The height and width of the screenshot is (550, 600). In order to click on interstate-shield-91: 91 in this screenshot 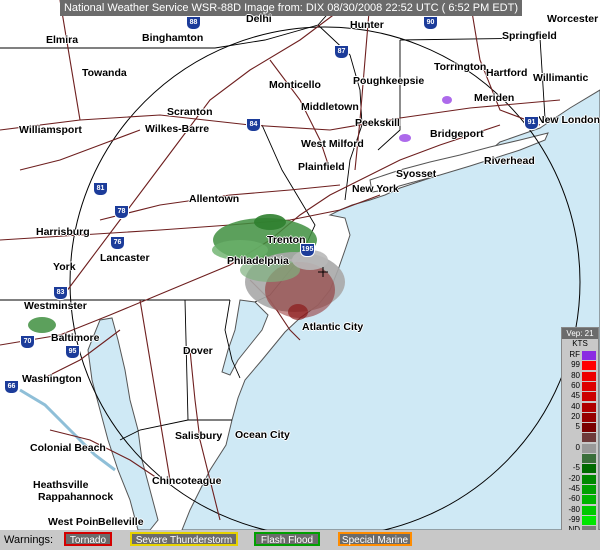, I will do `click(531, 123)`.